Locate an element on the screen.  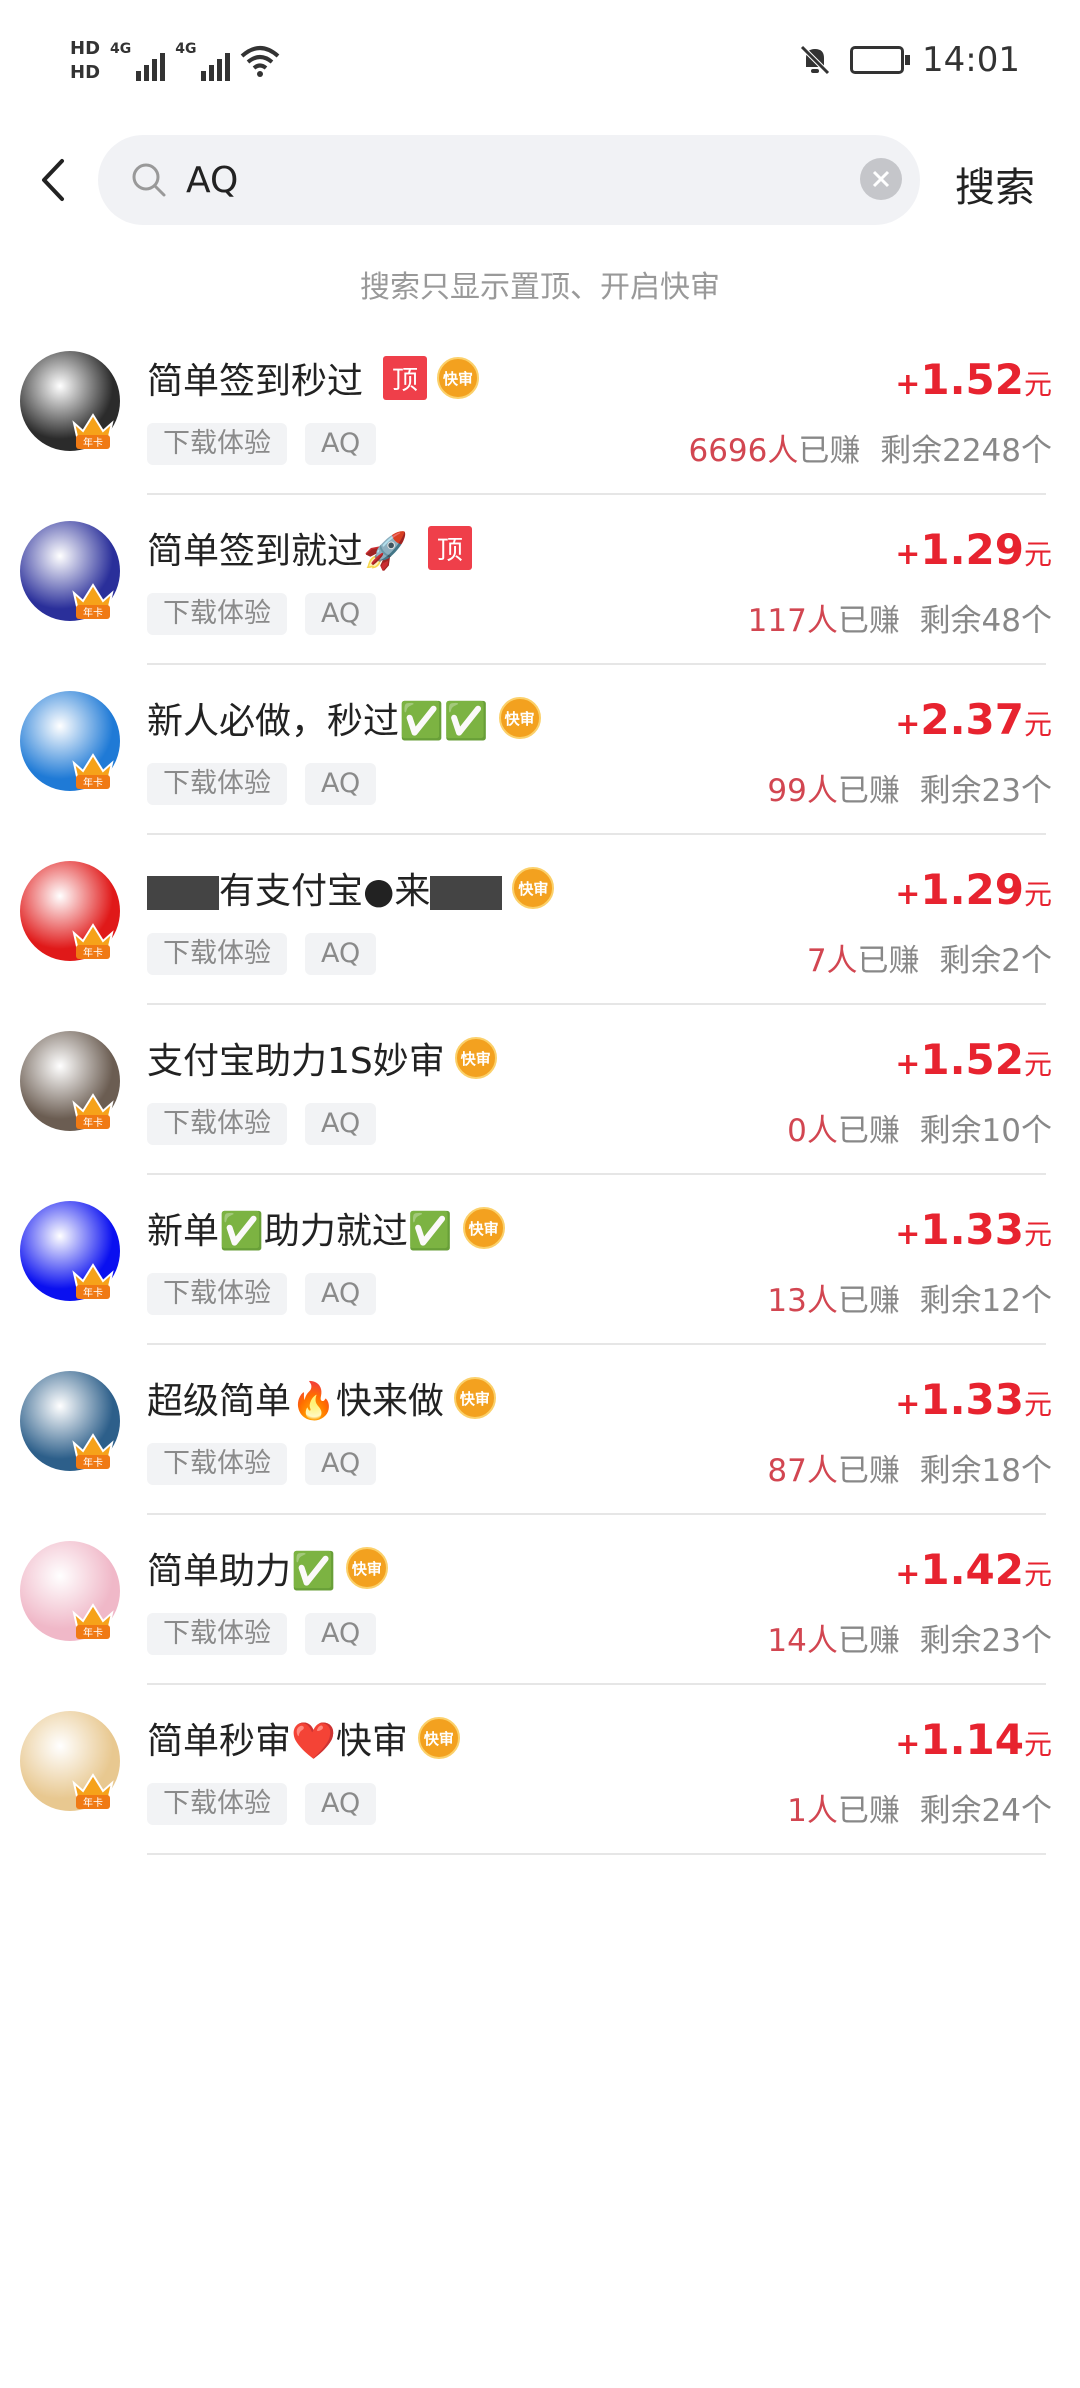
task-list-item: 年卡 支付宝助力1S妙审 快审 下载体验 AQ +1.52元 0人已赚 剩余10个 is located at coordinates (540, 1090).